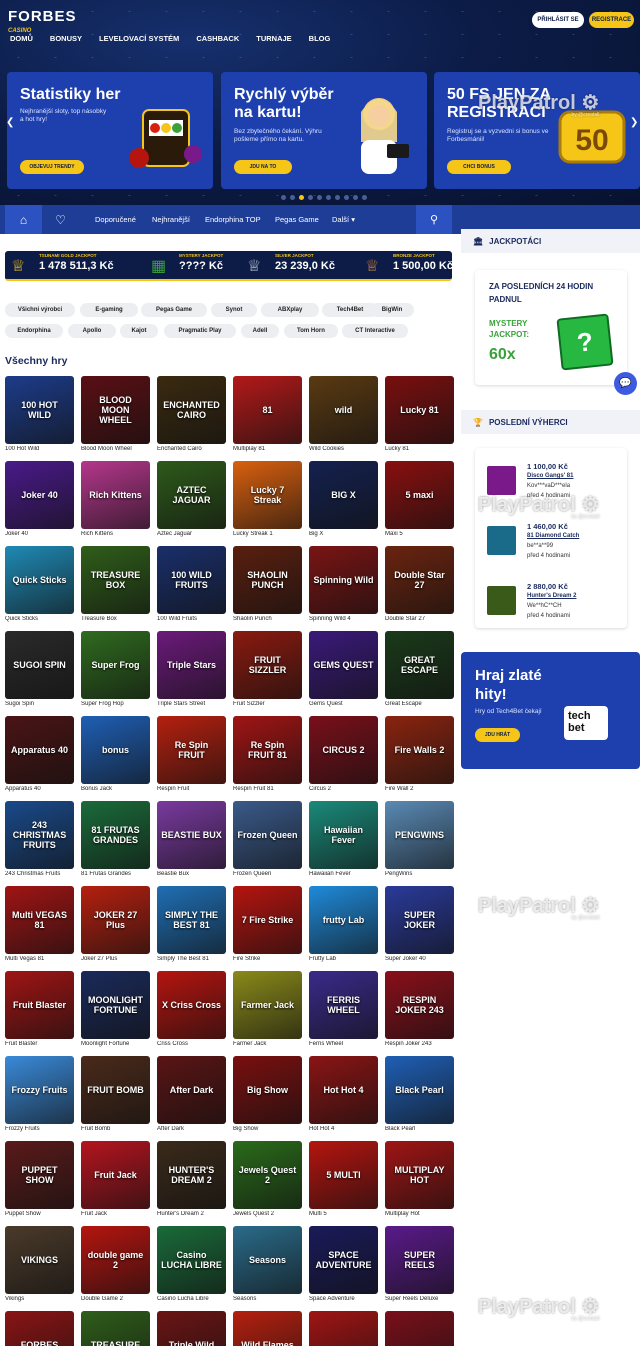 Image resolution: width=640 pixels, height=1346 pixels. Describe the element at coordinates (625, 383) in the screenshot. I see `chat-icon: 💬` at that location.